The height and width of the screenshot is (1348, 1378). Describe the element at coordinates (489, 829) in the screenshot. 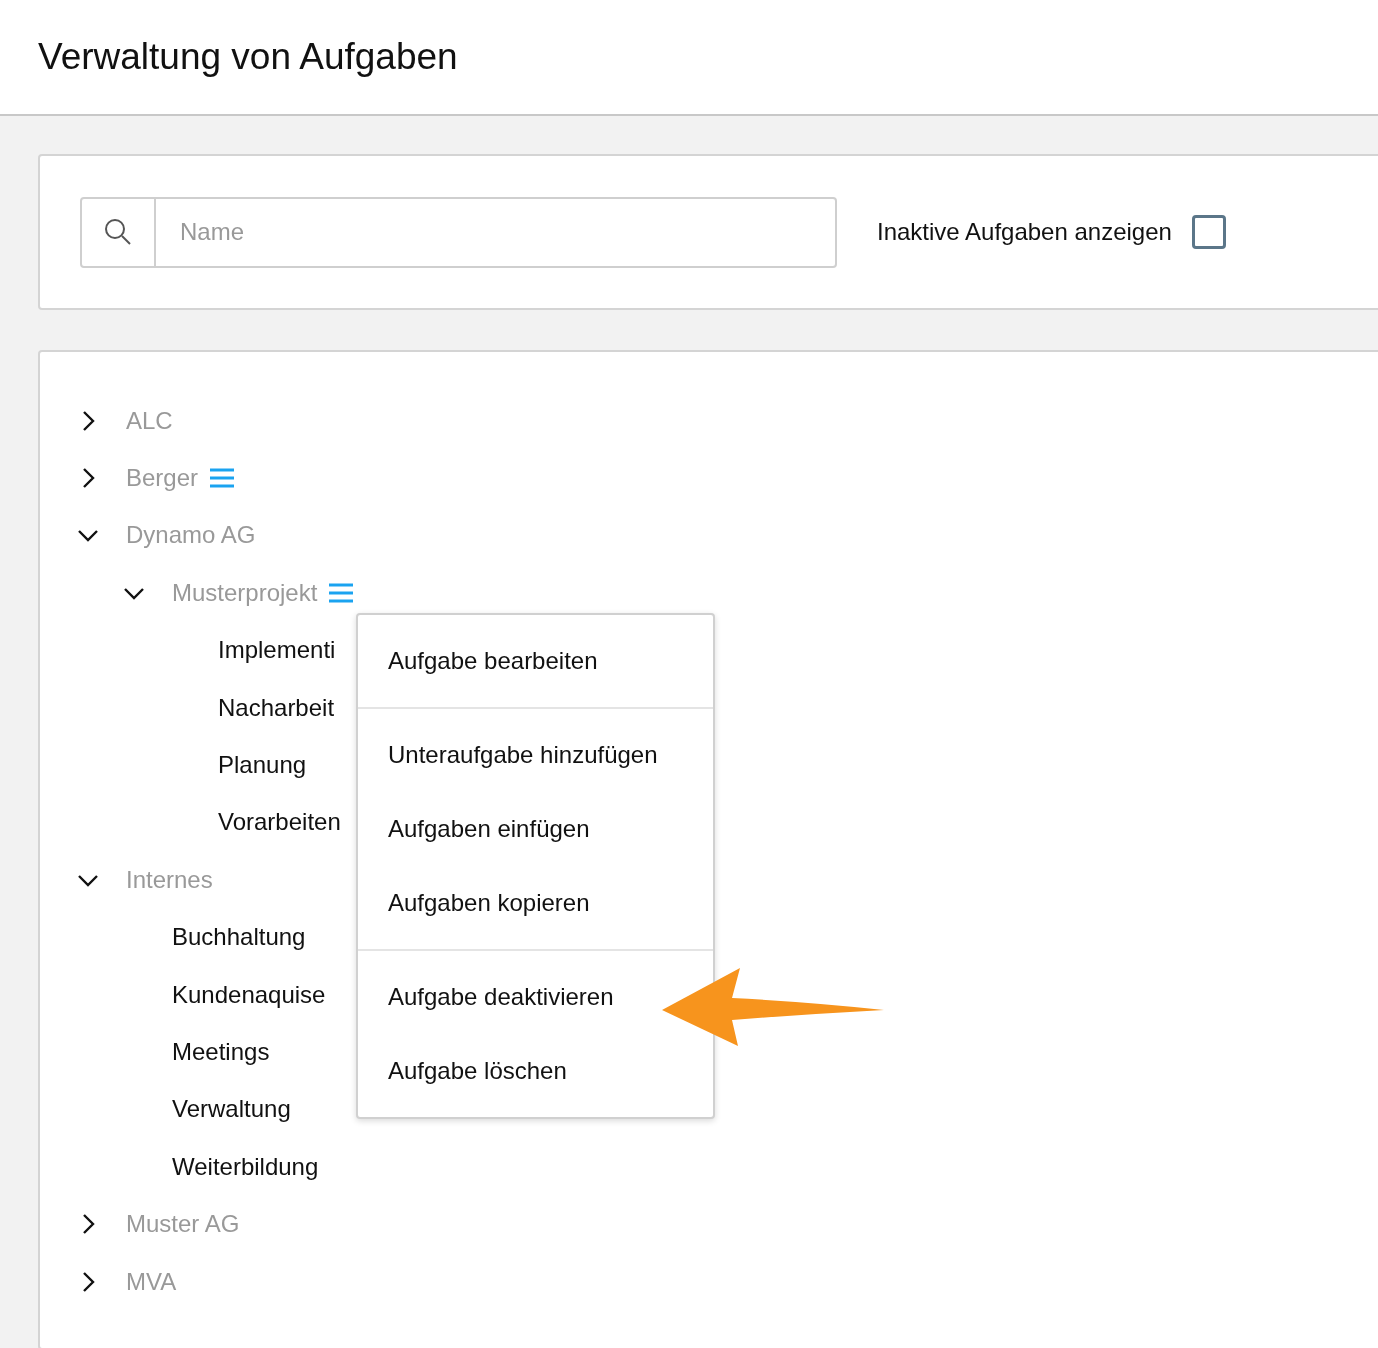

I see `menu-item: Aufgaben einfügen` at that location.